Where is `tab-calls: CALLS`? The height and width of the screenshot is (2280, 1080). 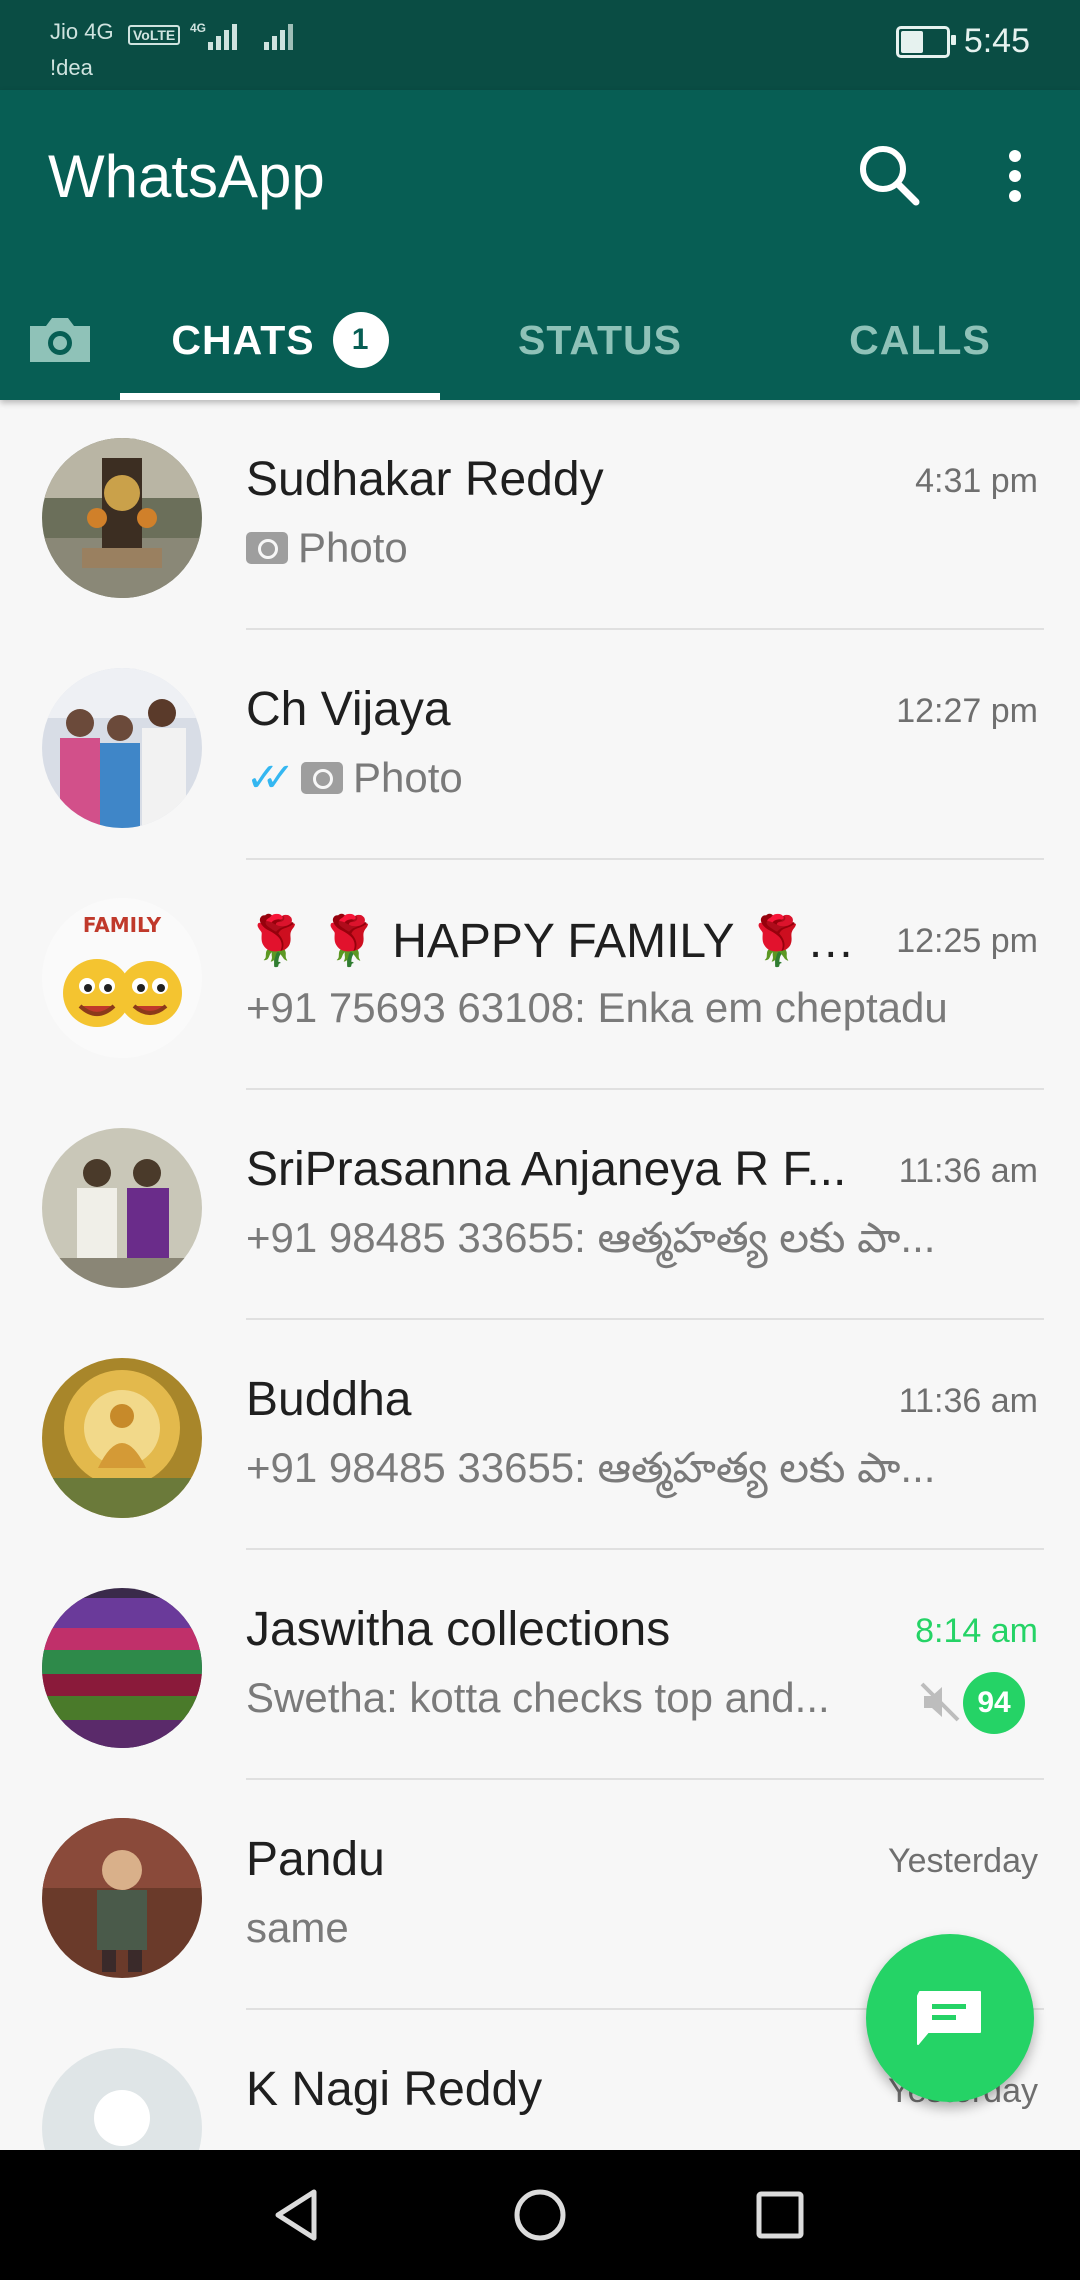
tab-calls: CALLS is located at coordinates (920, 340).